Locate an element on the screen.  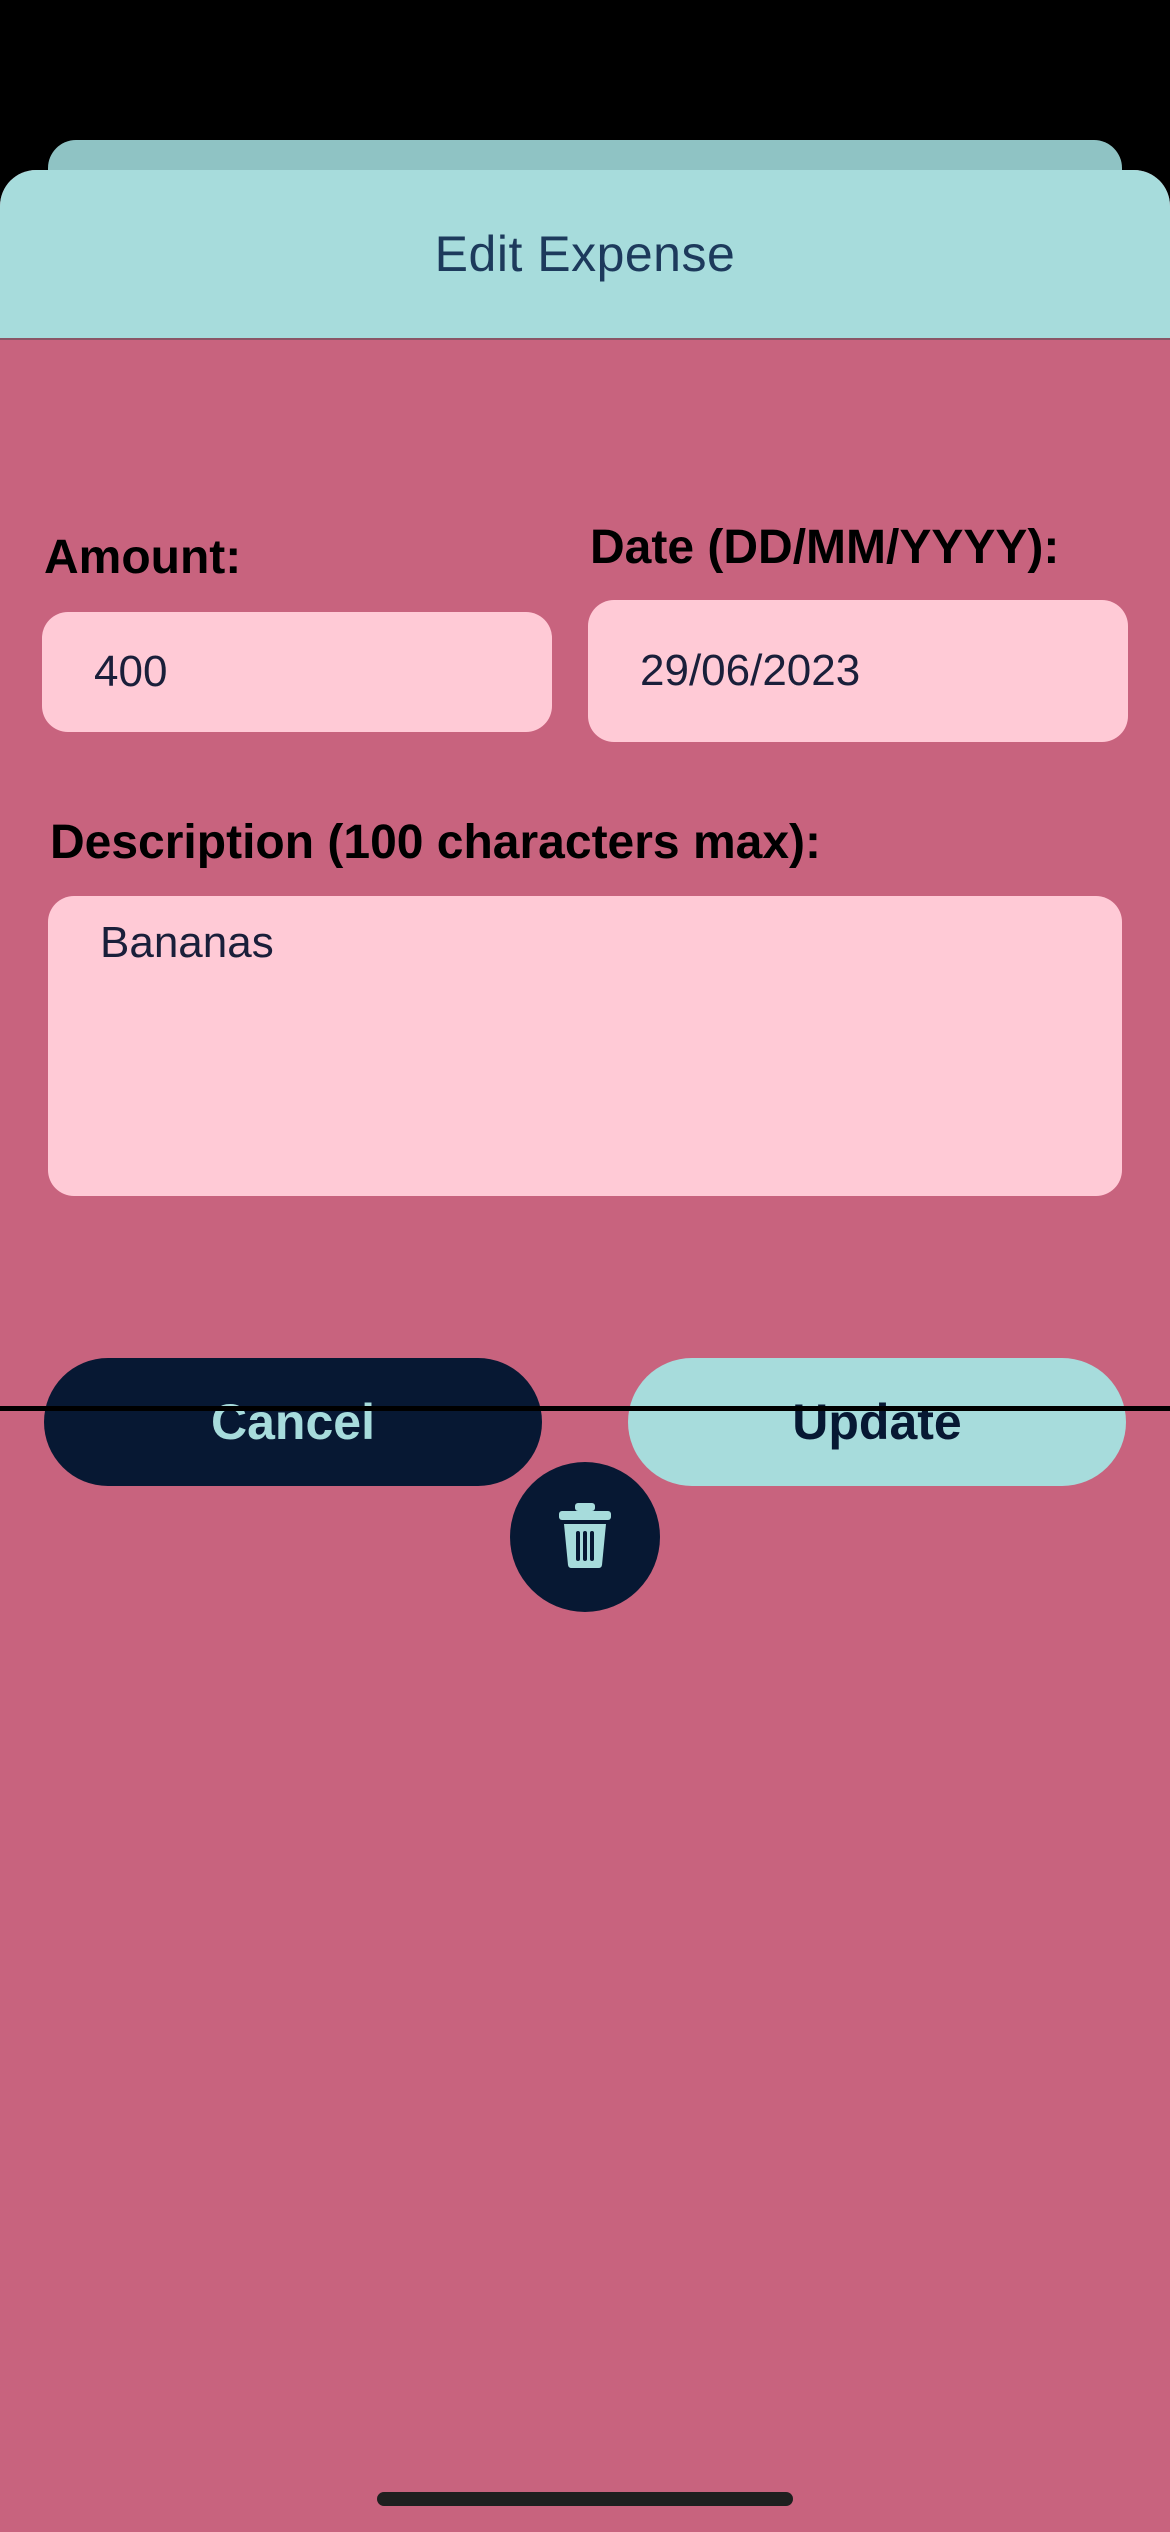
divider is located at coordinates (585, 1408).